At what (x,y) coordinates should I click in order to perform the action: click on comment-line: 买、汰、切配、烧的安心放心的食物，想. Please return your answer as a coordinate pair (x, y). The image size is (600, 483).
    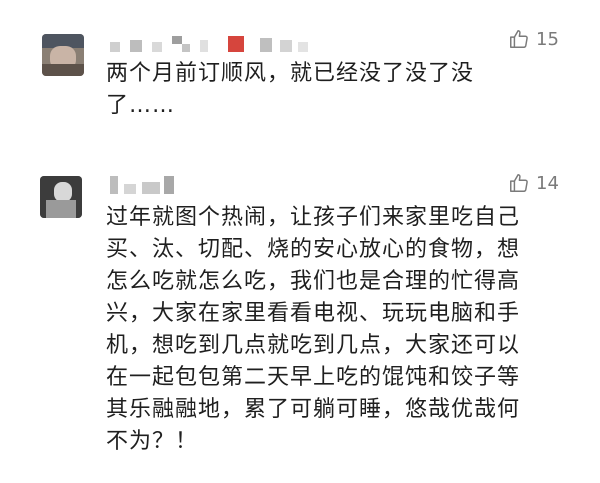
    Looking at the image, I should click on (313, 249).